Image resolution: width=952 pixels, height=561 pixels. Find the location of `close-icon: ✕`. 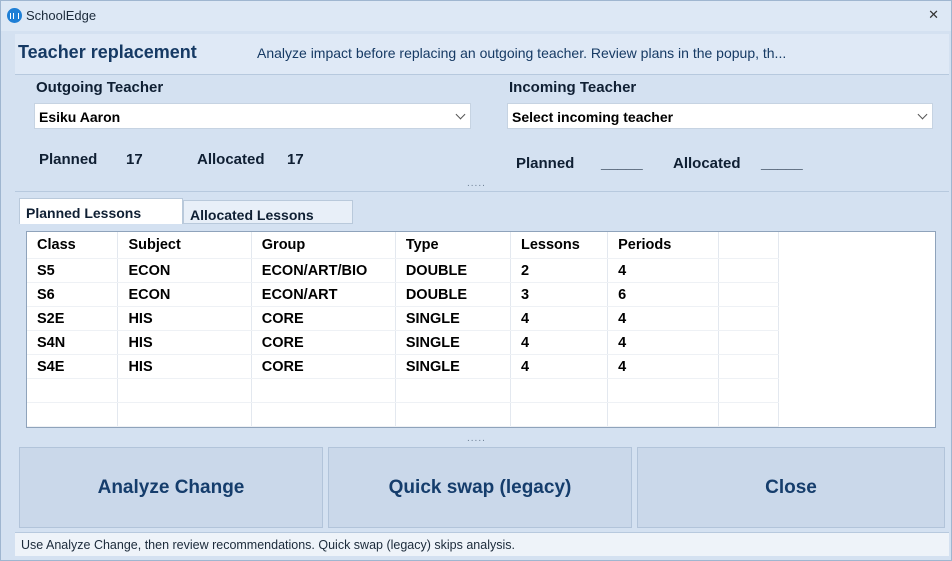

close-icon: ✕ is located at coordinates (933, 15).